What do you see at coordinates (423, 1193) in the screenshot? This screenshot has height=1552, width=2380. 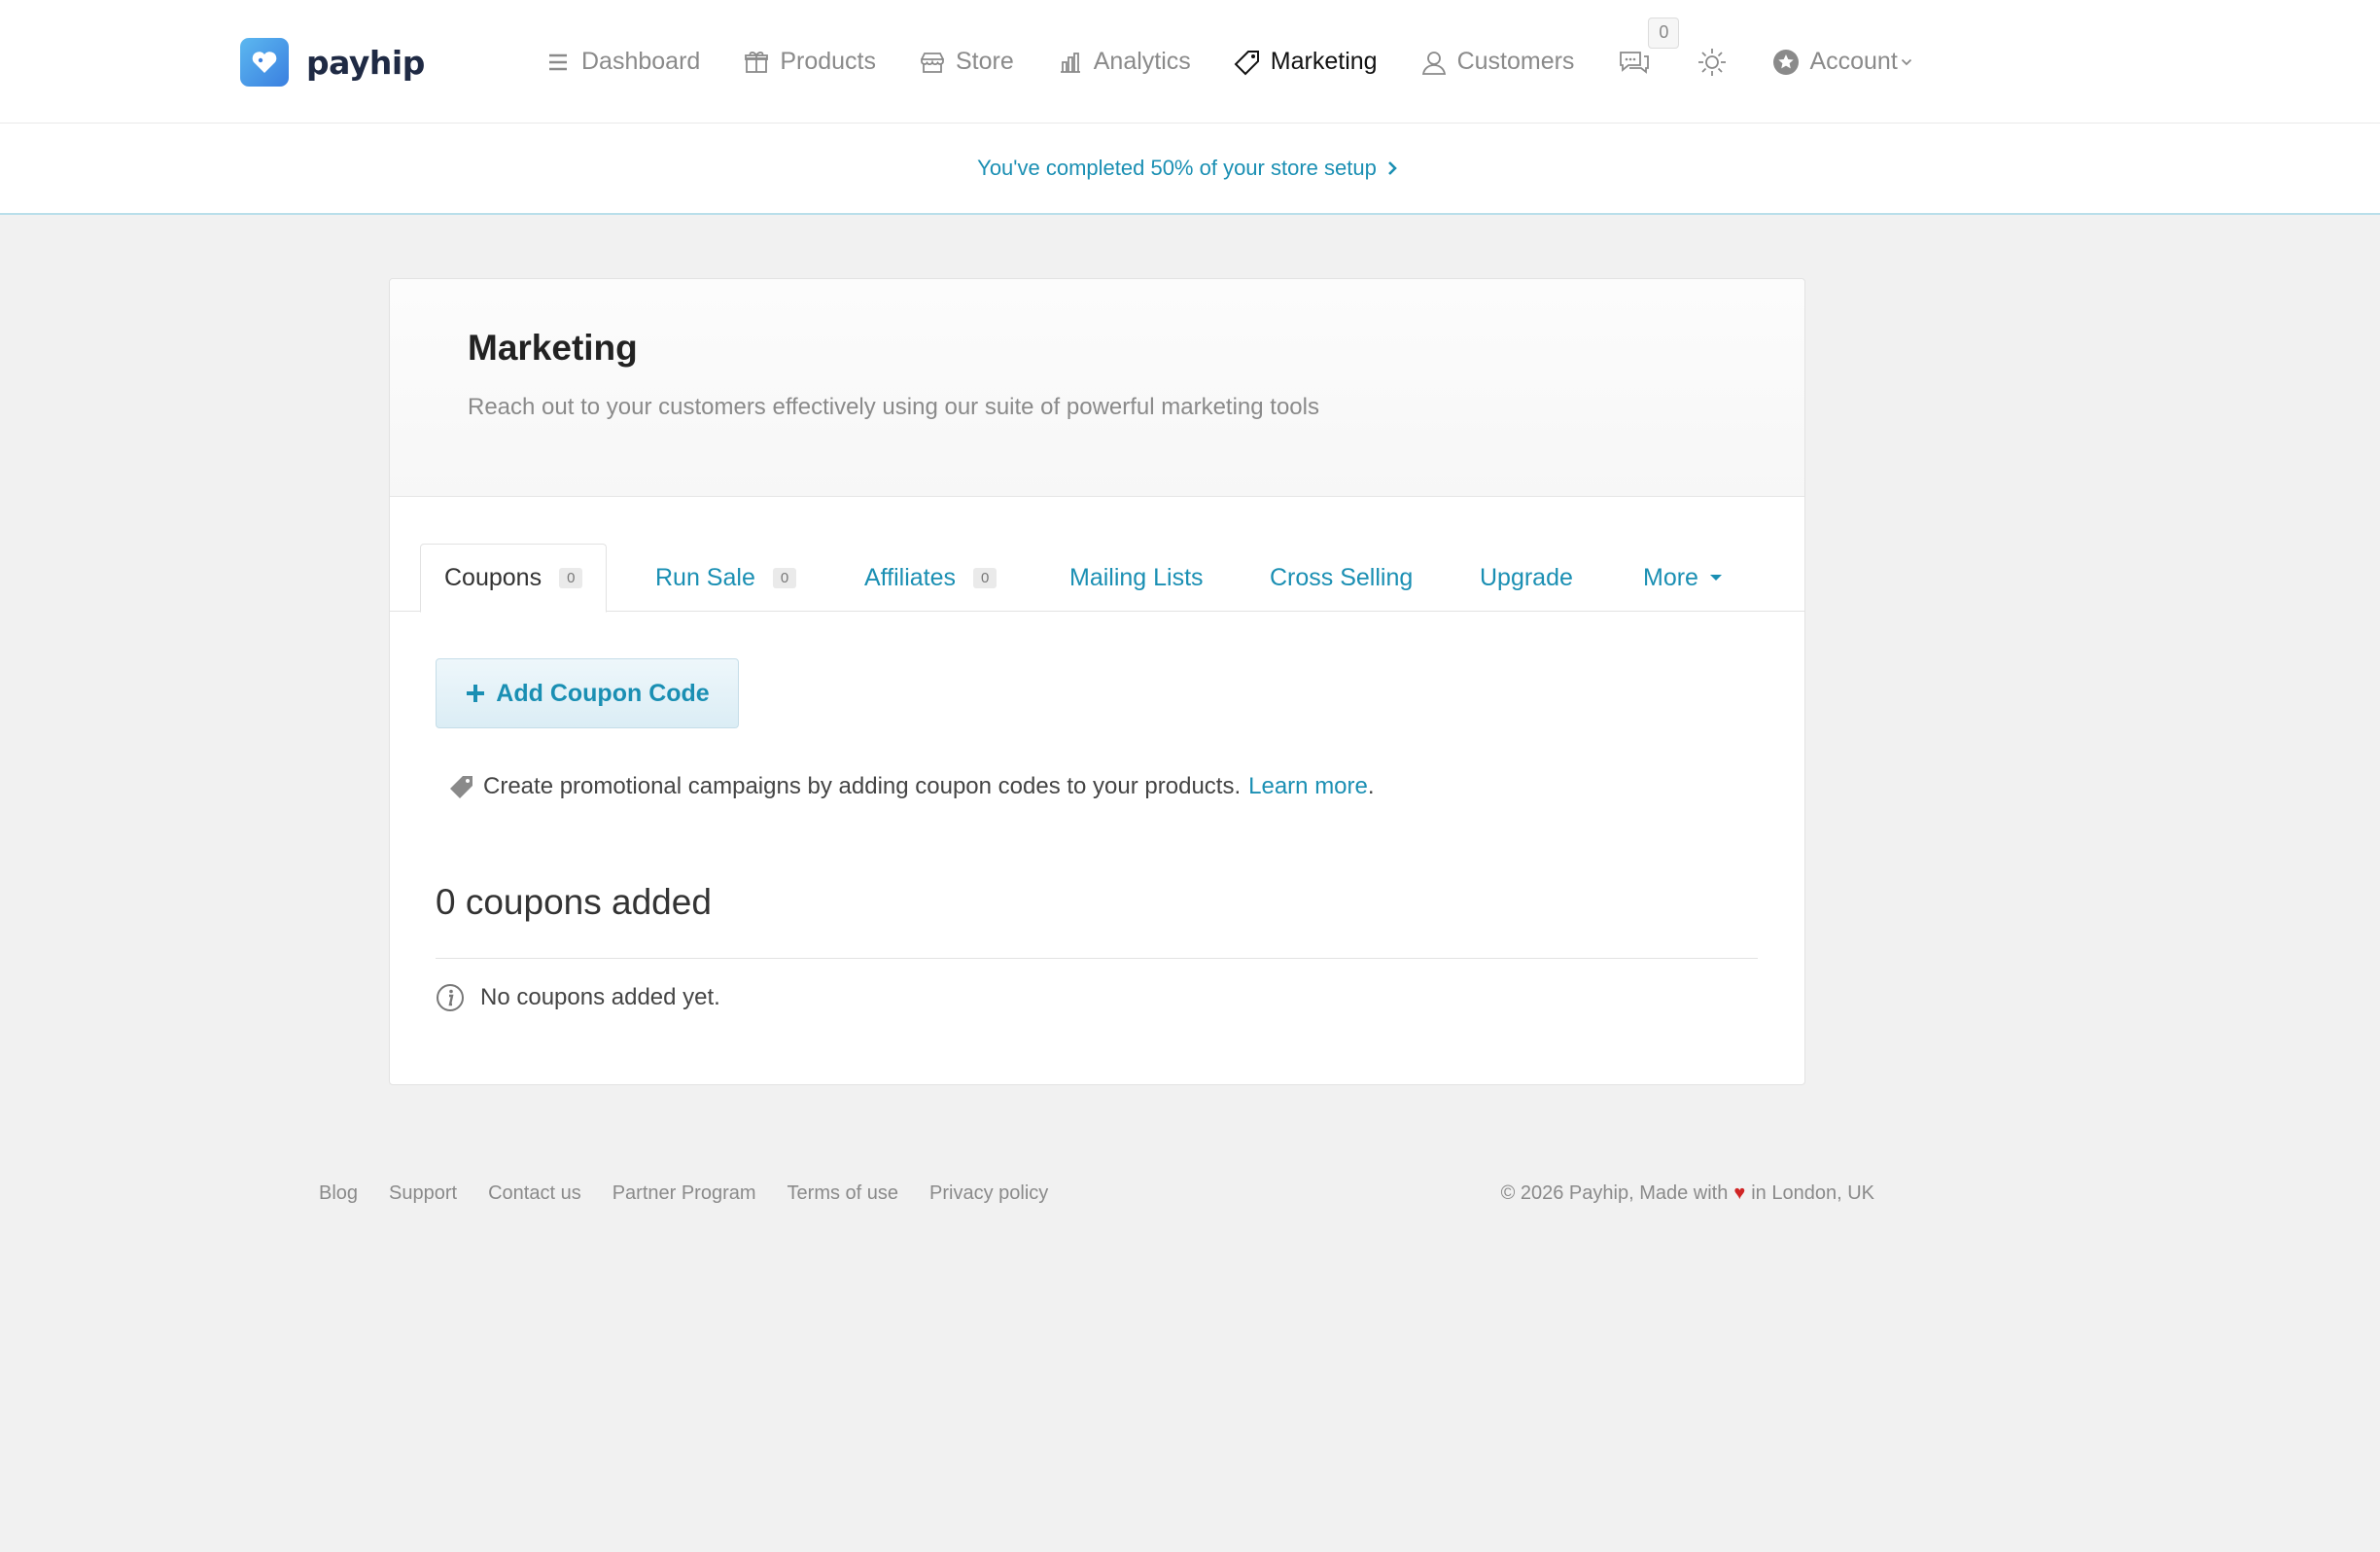 I see `footer-link-support: Support` at bounding box center [423, 1193].